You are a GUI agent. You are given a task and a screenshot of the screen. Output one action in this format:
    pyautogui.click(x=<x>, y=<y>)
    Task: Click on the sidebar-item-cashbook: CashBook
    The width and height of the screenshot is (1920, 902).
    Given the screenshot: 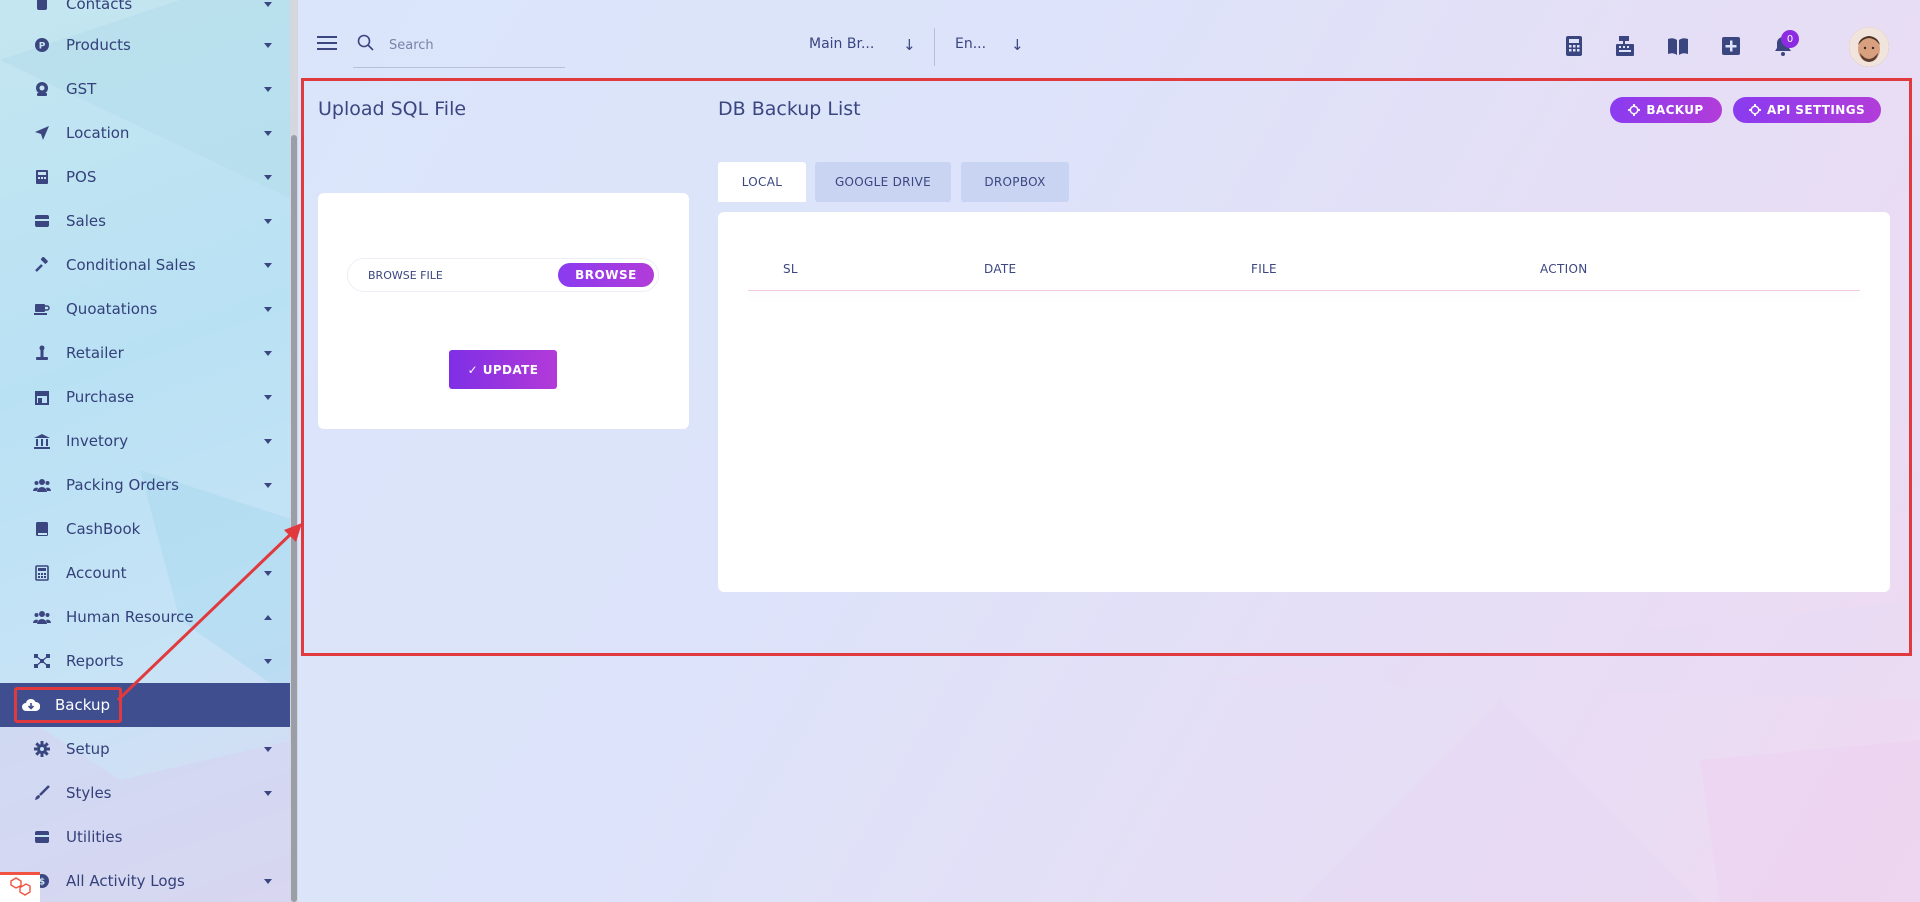 What is the action you would take?
    pyautogui.click(x=147, y=529)
    